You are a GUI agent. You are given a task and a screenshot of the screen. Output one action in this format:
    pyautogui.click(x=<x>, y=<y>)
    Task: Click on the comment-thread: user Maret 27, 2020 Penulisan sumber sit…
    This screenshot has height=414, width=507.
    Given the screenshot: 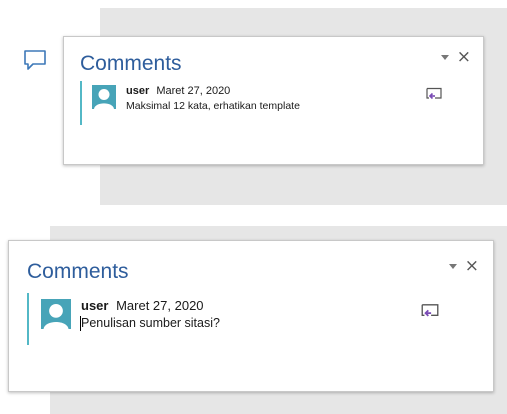 What is the action you would take?
    pyautogui.click(x=248, y=319)
    